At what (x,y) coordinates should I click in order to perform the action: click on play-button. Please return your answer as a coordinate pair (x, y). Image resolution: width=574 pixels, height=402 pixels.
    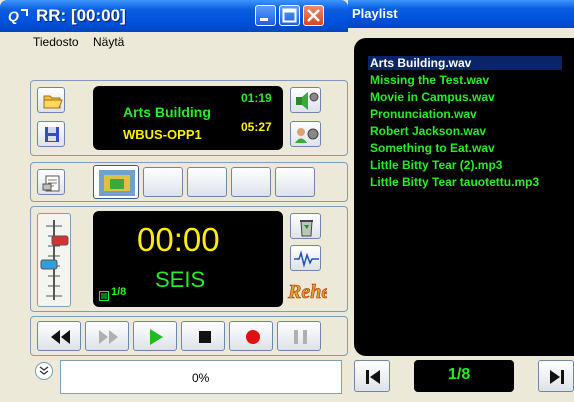
    Looking at the image, I should click on (155, 336).